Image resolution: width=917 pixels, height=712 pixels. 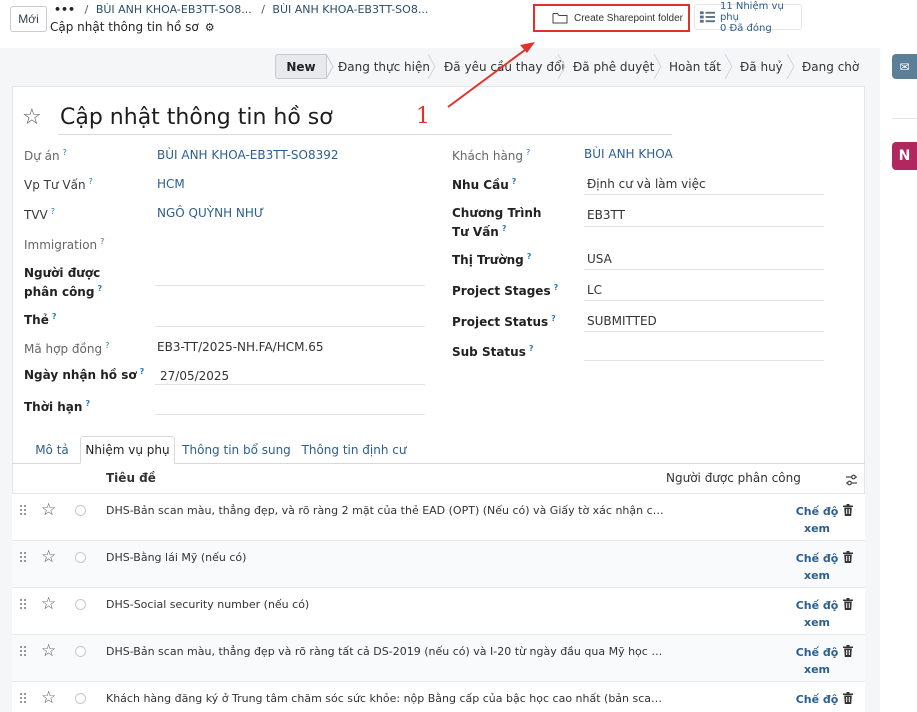 What do you see at coordinates (504, 66) in the screenshot?
I see `stage-change-requested: Đã yêu cầu thay đổi` at bounding box center [504, 66].